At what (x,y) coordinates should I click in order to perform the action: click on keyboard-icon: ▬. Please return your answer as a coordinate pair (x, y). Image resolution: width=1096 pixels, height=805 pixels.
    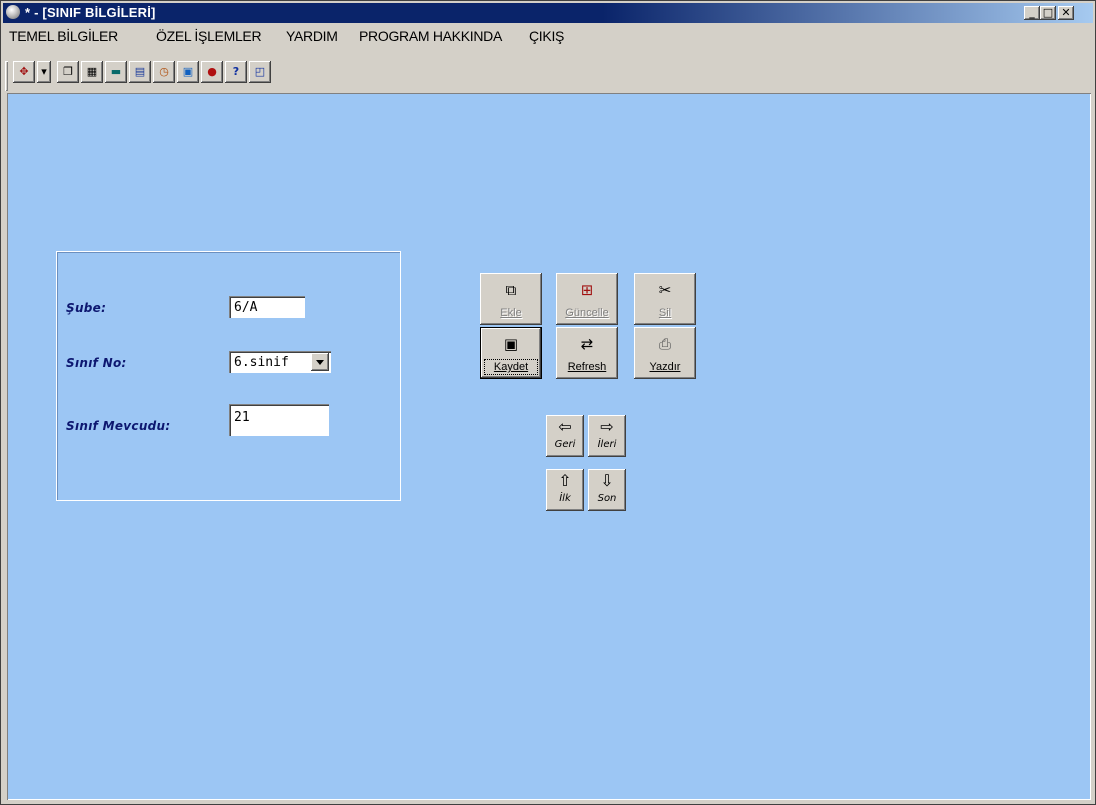
    Looking at the image, I should click on (116, 71).